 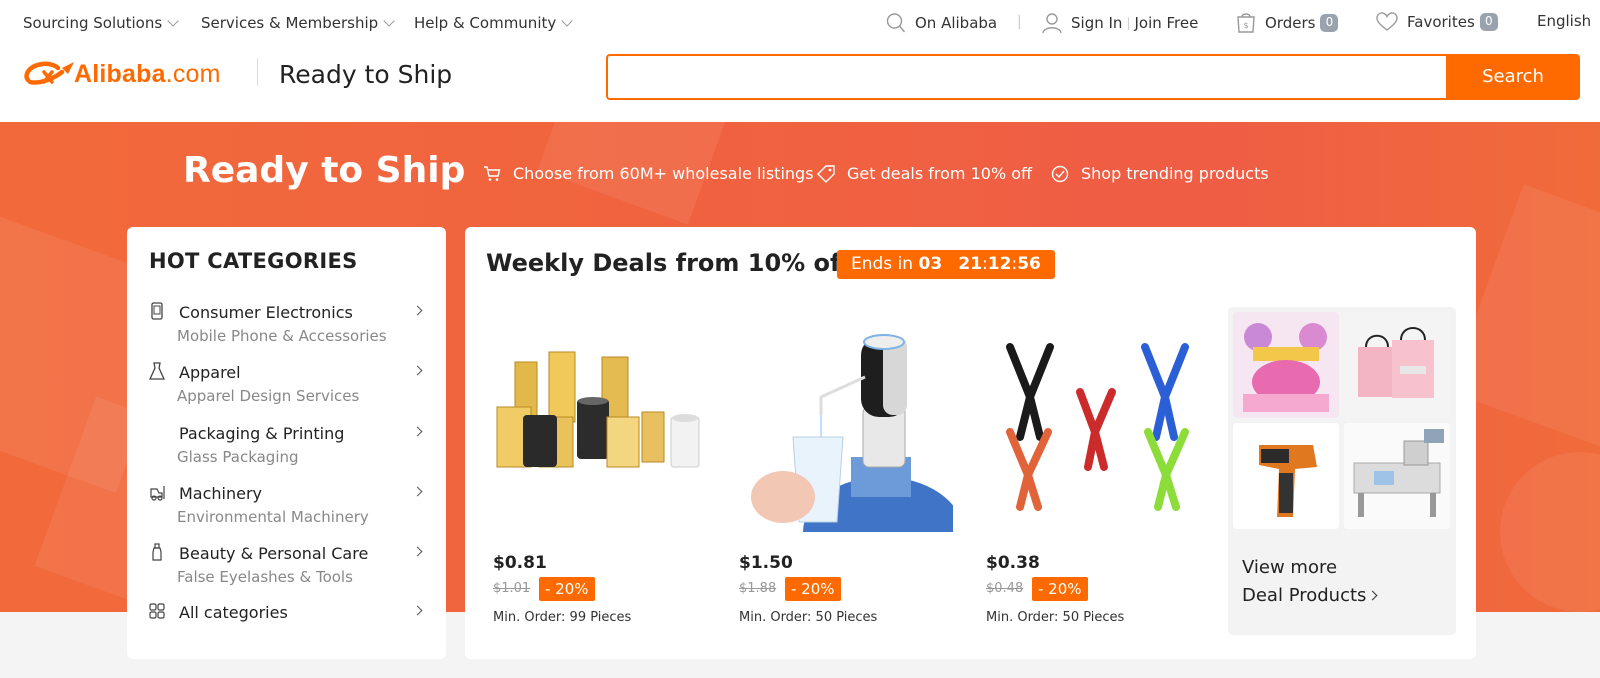 What do you see at coordinates (1096, 23) in the screenshot?
I see `sign-in-link: Sign In` at bounding box center [1096, 23].